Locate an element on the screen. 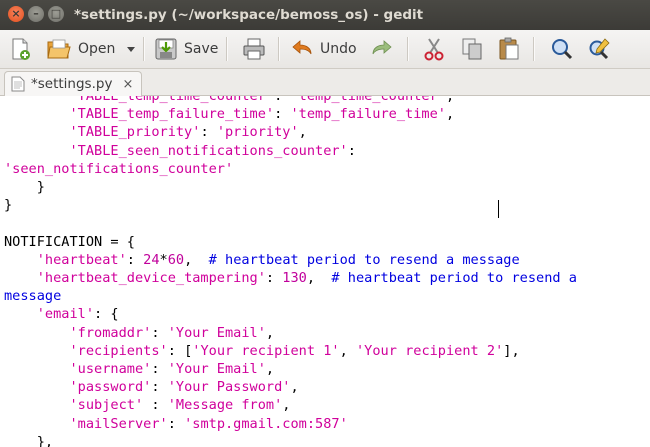  code-token: : { is located at coordinates (106, 314).